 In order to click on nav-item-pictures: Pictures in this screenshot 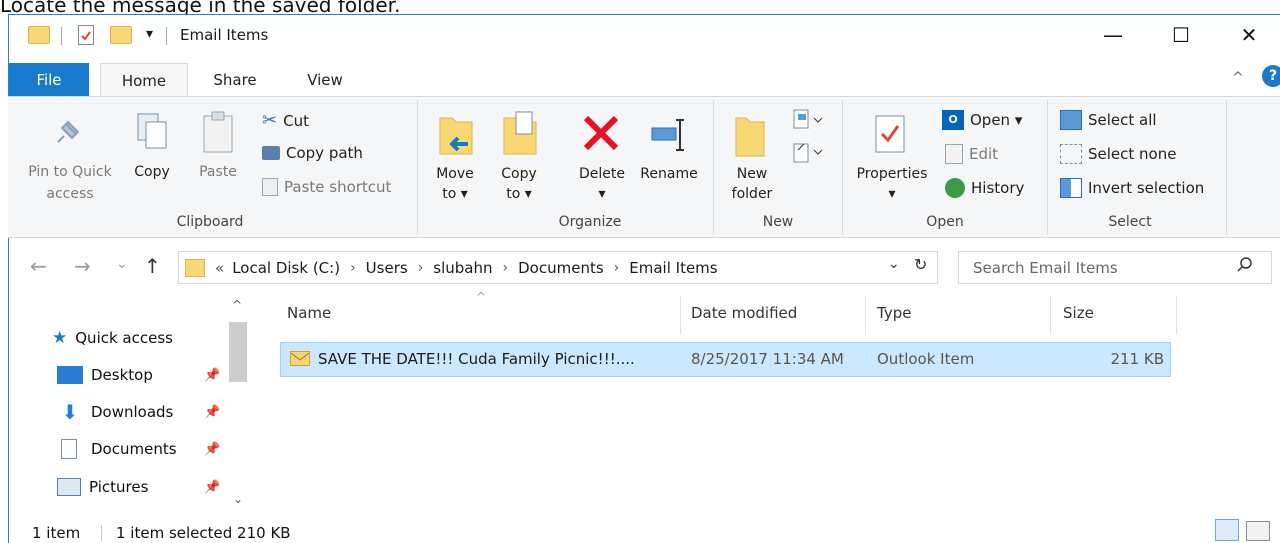, I will do `click(102, 487)`.